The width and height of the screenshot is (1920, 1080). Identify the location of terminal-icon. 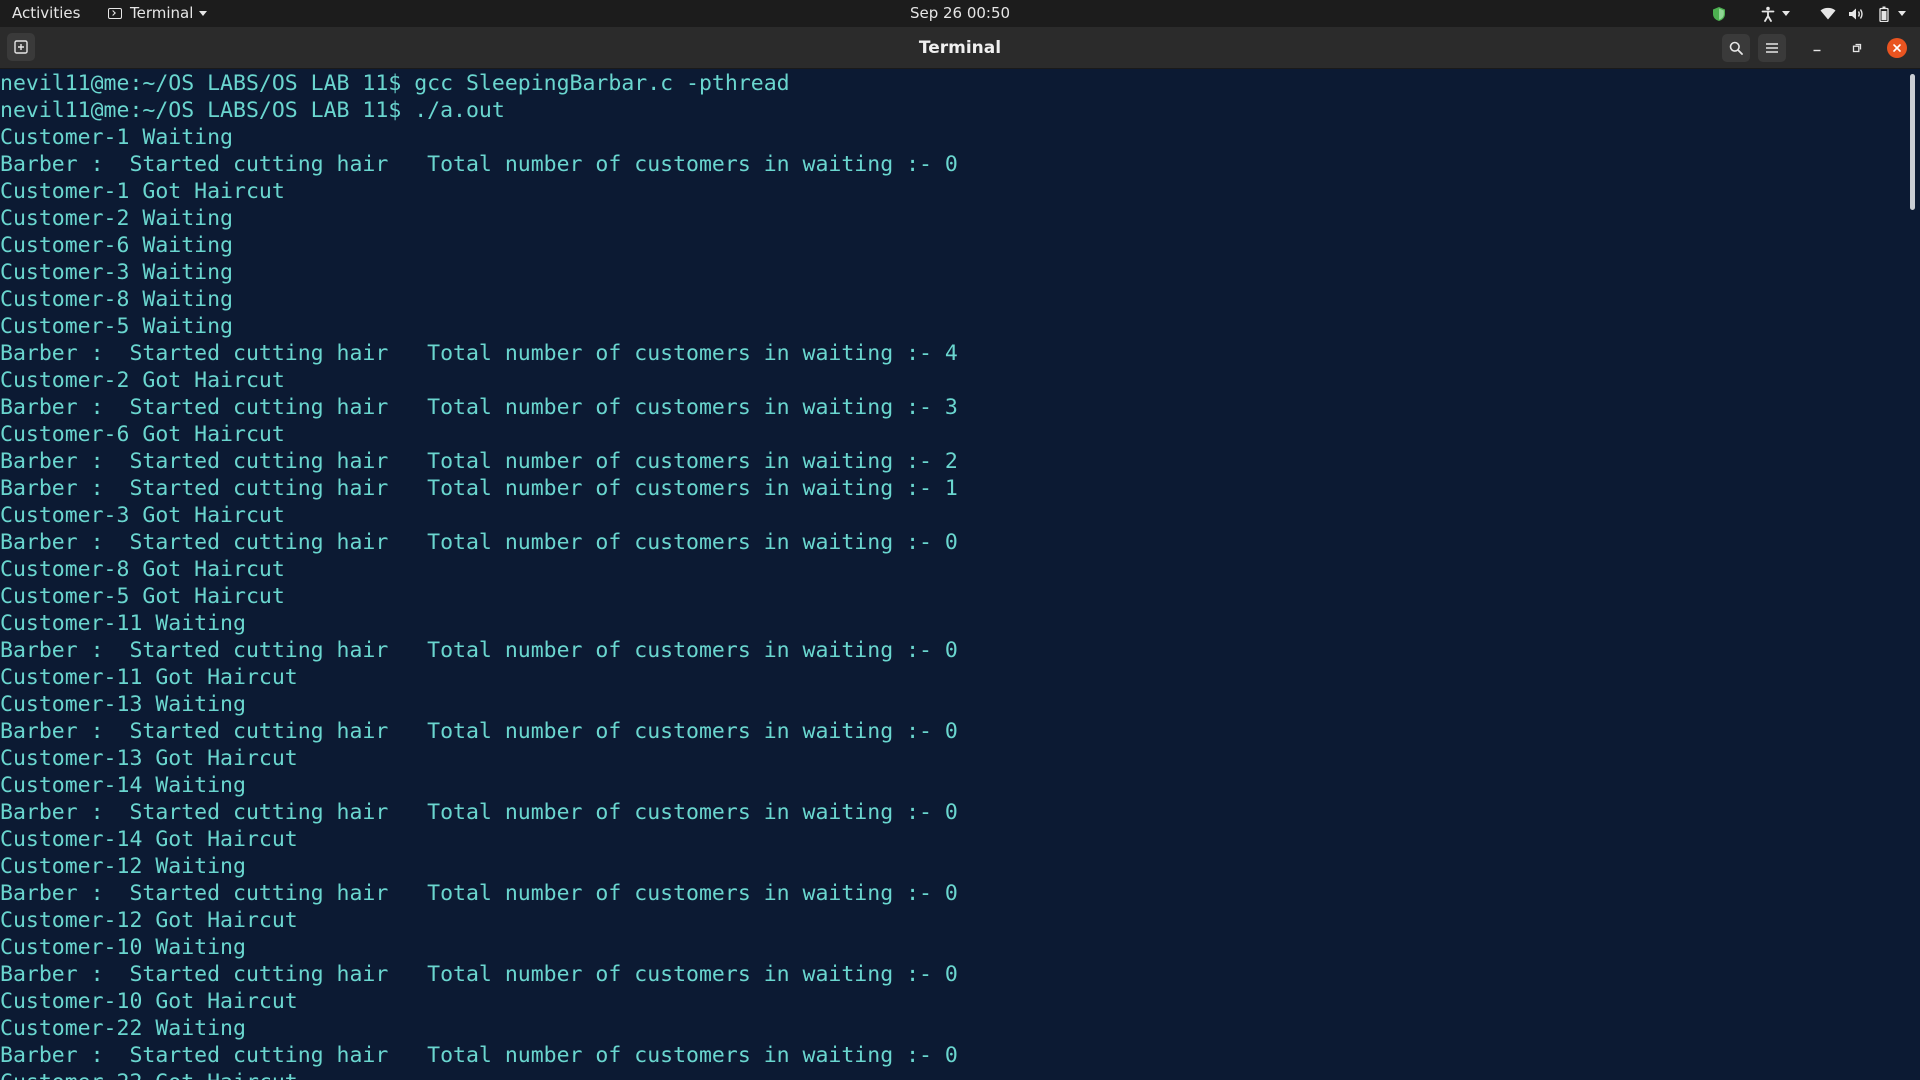
(115, 13).